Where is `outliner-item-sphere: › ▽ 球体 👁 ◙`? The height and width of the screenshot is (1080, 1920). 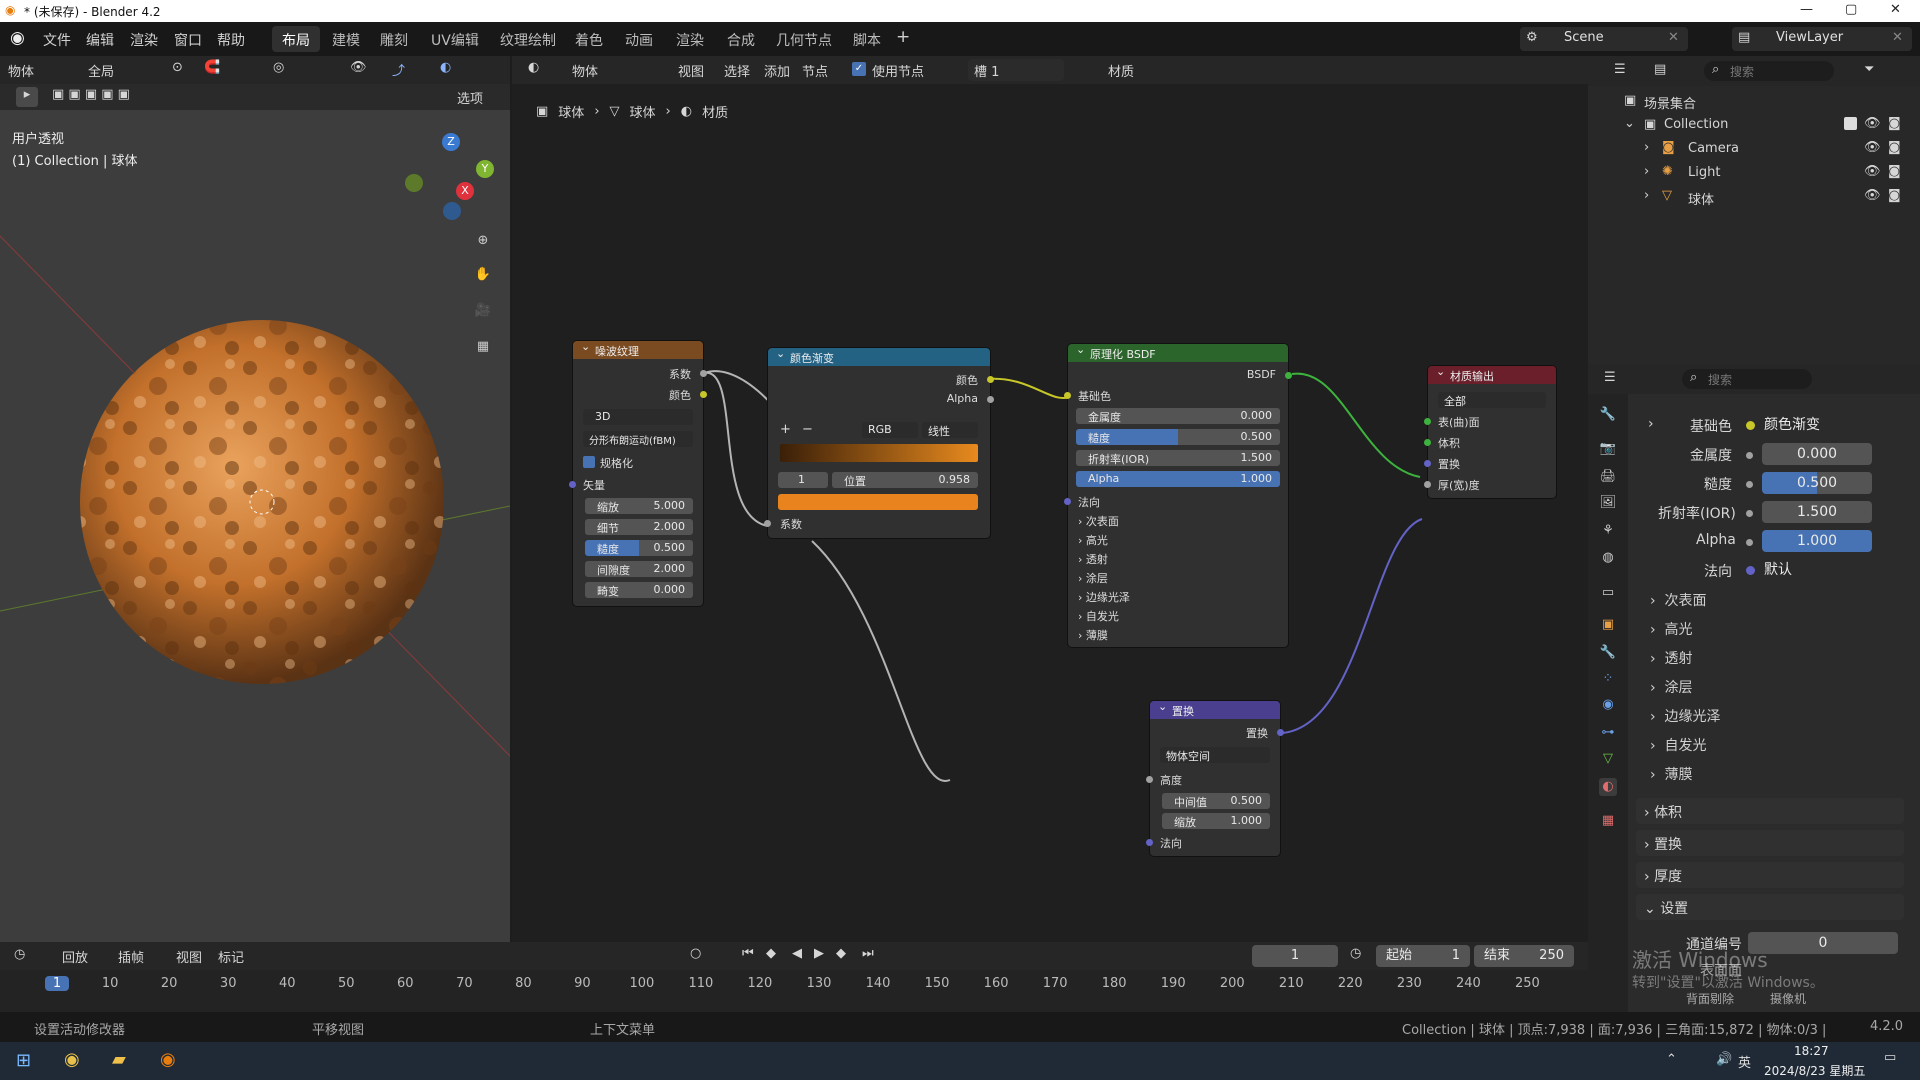
outliner-item-sphere: › ▽ 球体 👁 ◙ is located at coordinates (1754, 198).